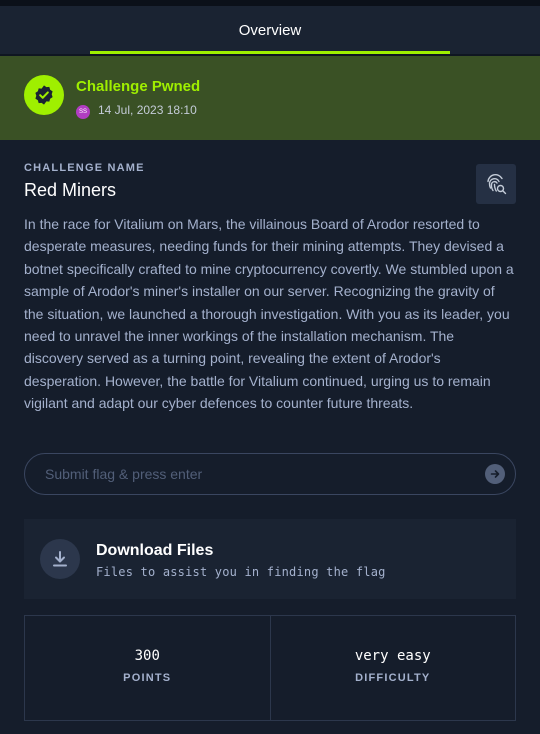  I want to click on pwned-date: 14 Jul, 2023 18:10, so click(147, 110).